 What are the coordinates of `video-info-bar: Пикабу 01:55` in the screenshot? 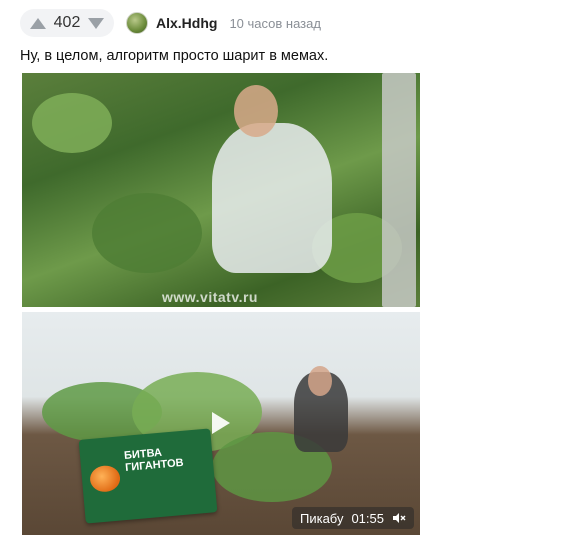 It's located at (352, 518).